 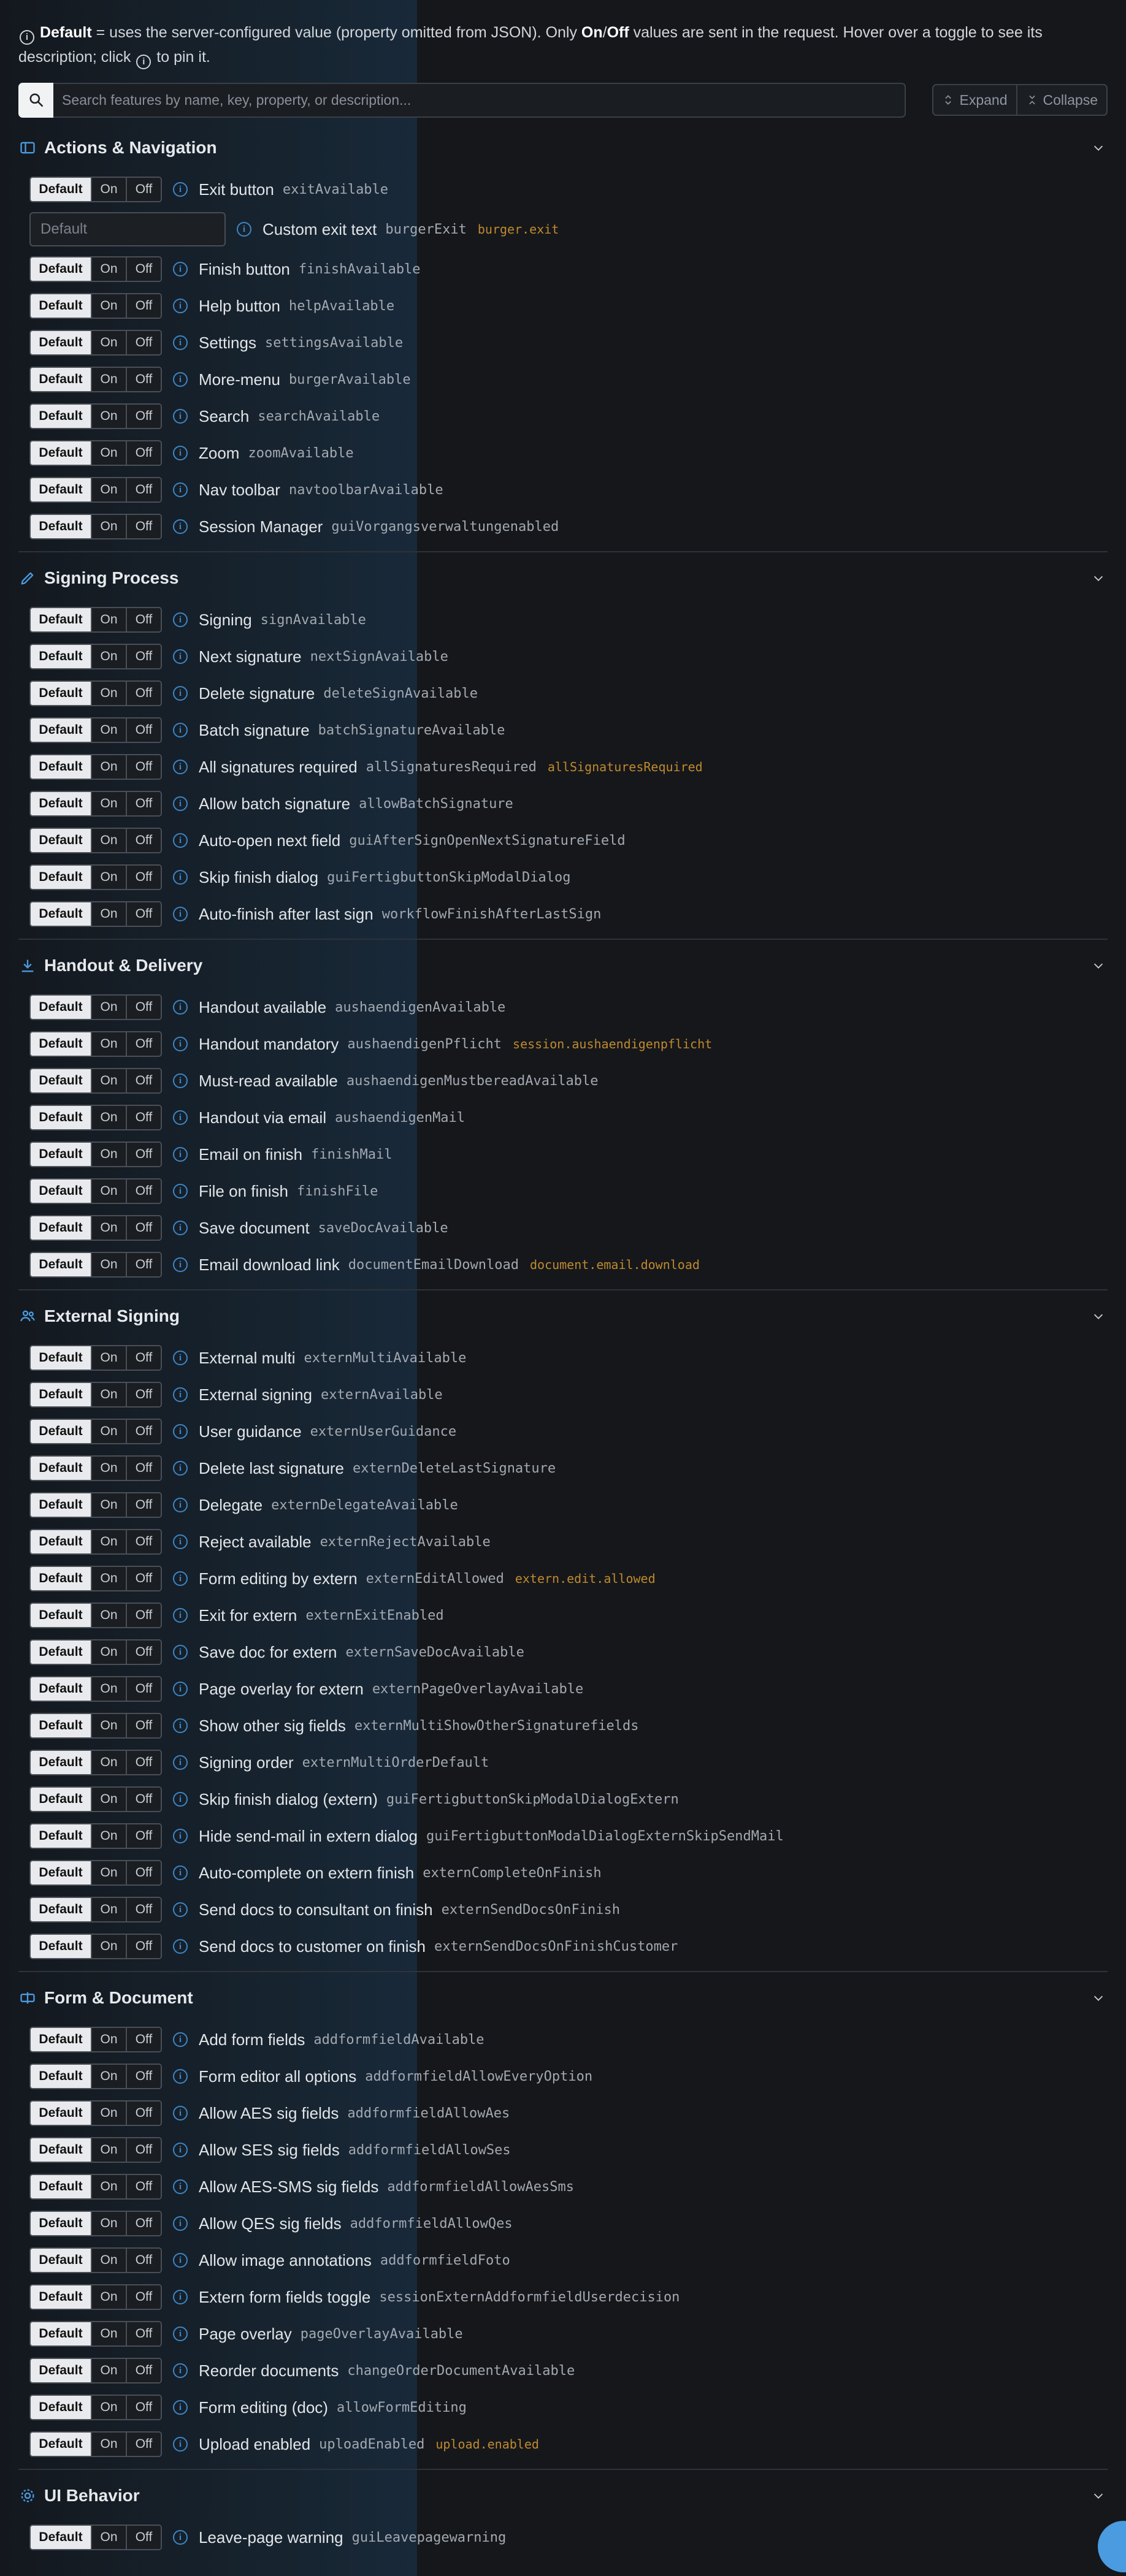 What do you see at coordinates (479, 100) in the screenshot?
I see `search-input` at bounding box center [479, 100].